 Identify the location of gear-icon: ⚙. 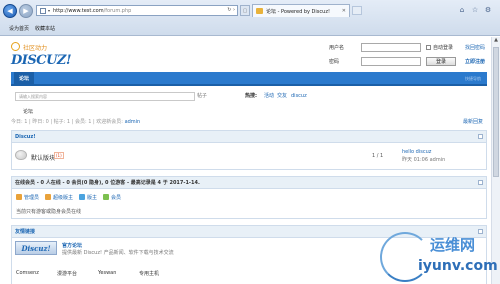
(488, 10).